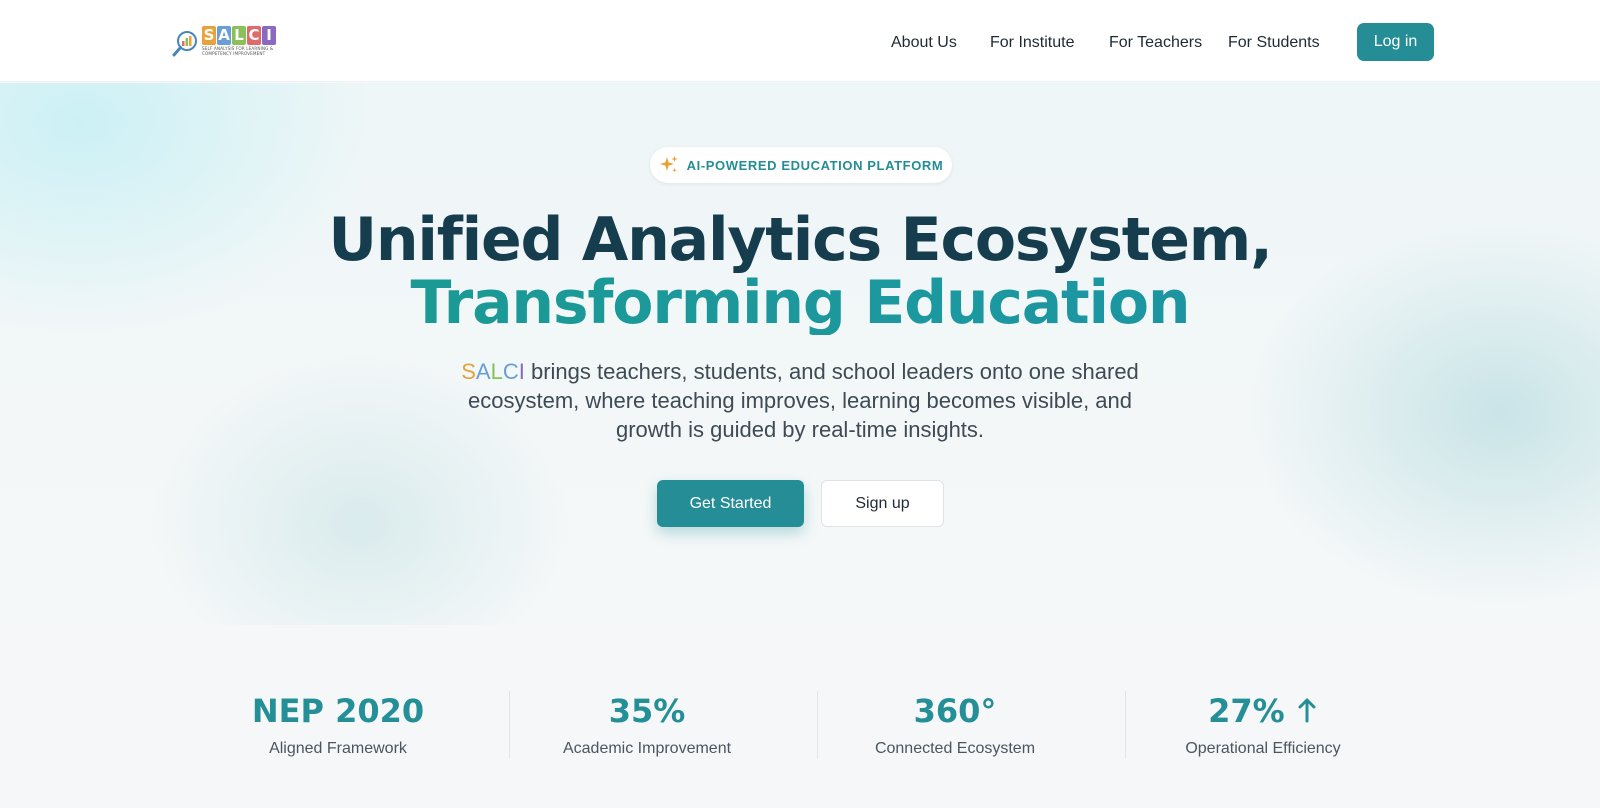  I want to click on nav-for-teachers: For Teachers, so click(1155, 43).